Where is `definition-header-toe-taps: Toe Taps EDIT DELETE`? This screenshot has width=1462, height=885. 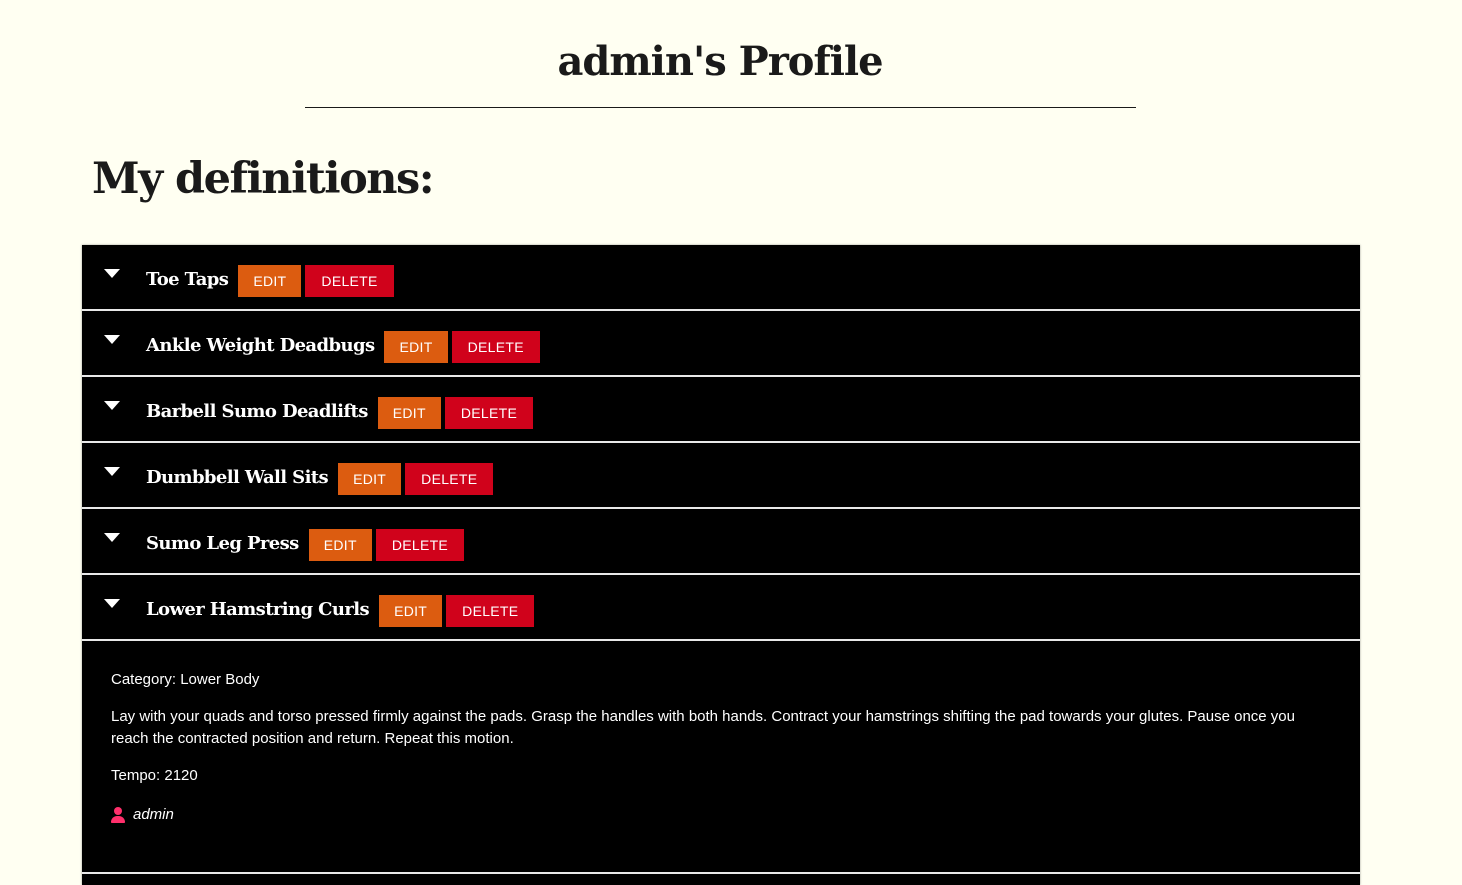 definition-header-toe-taps: Toe Taps EDIT DELETE is located at coordinates (721, 277).